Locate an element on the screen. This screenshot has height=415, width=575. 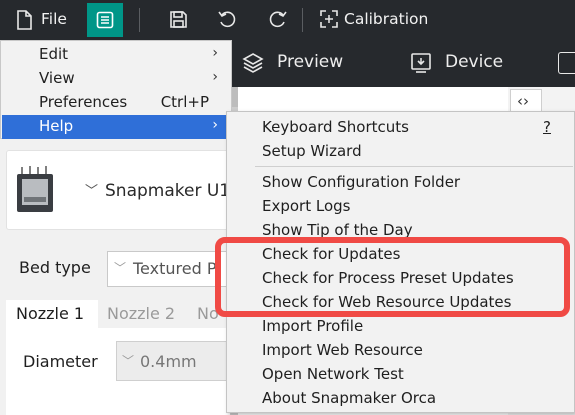
menu-item-view: View › is located at coordinates (116, 79).